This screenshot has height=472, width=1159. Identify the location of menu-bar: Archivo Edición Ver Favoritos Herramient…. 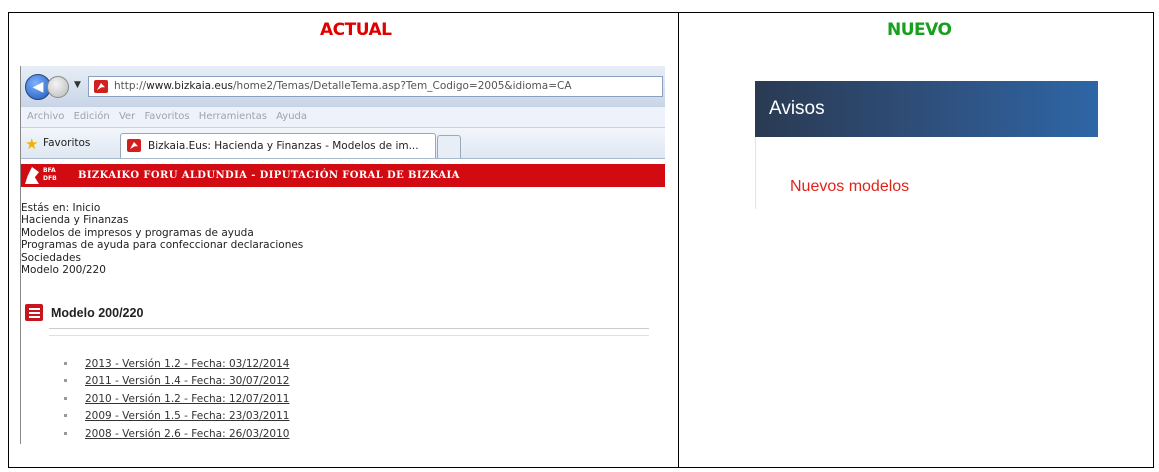
(343, 116).